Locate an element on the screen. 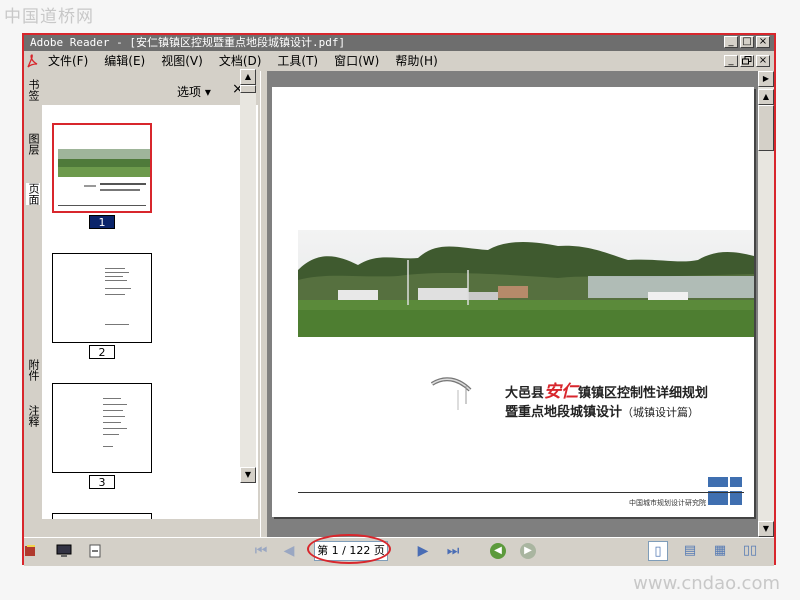  document-subtitle: 暨重点地段城镇设计（城镇设计篇） is located at coordinates (602, 410).